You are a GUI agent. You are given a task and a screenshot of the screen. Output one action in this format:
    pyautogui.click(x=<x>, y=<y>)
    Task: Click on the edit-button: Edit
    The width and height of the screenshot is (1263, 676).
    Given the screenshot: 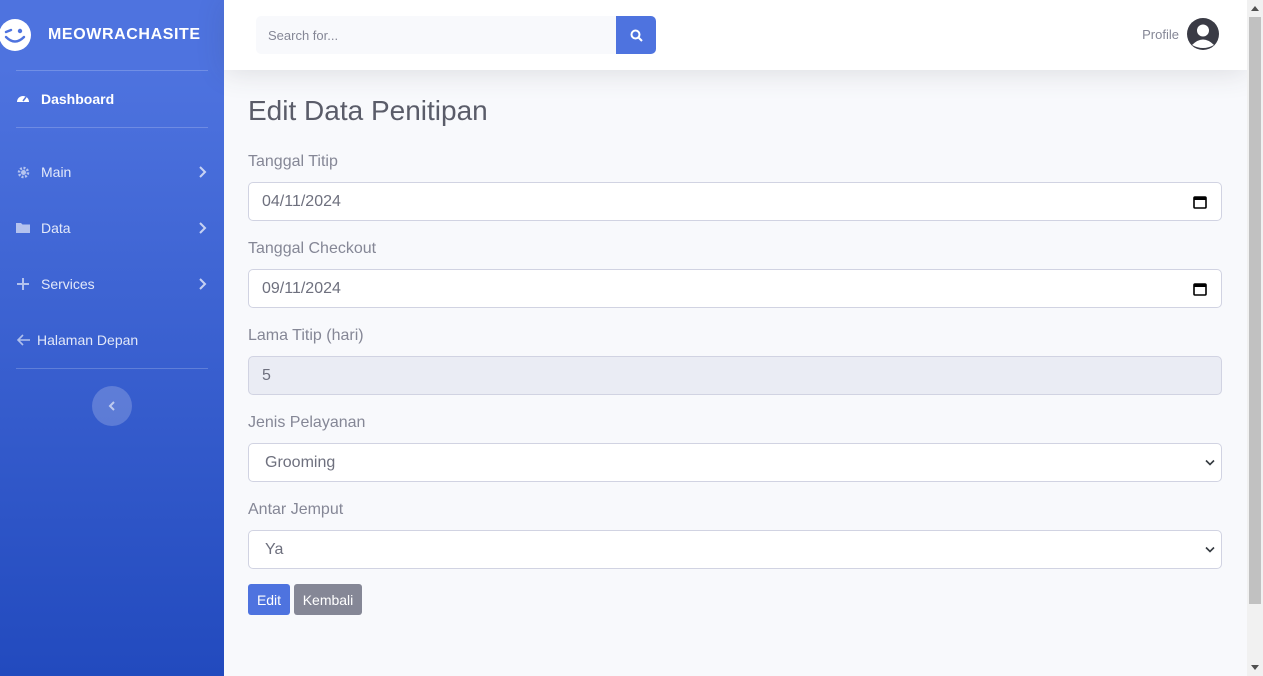 What is the action you would take?
    pyautogui.click(x=269, y=599)
    